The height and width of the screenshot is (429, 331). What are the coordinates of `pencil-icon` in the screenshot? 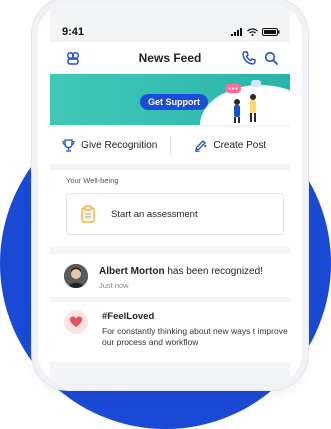 It's located at (201, 146).